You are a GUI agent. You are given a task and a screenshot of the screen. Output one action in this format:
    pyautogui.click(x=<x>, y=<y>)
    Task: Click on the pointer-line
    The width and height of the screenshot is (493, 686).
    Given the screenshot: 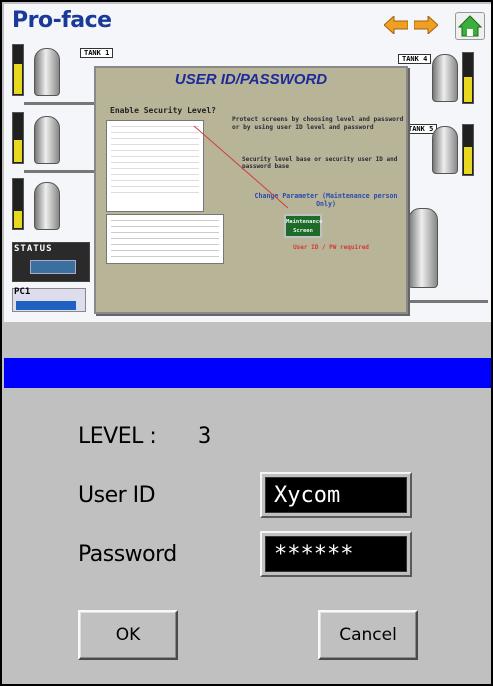 What is the action you would take?
    pyautogui.click(x=241, y=167)
    